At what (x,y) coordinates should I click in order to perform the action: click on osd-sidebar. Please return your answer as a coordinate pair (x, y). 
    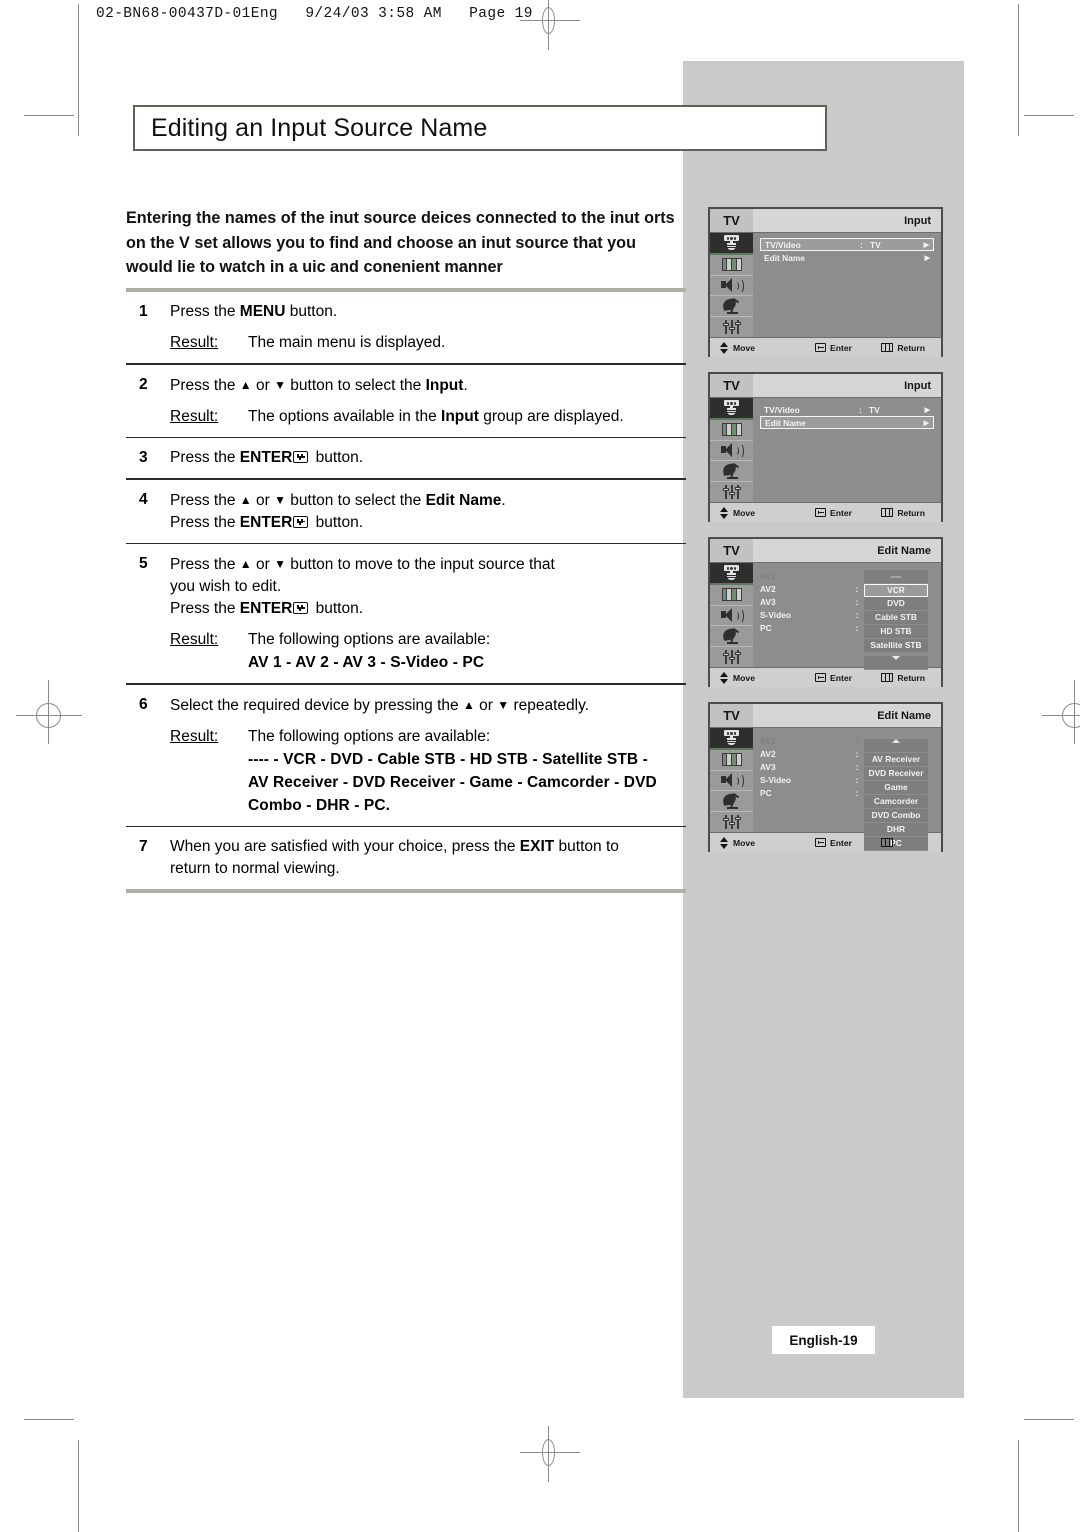
    Looking at the image, I should click on (731, 780).